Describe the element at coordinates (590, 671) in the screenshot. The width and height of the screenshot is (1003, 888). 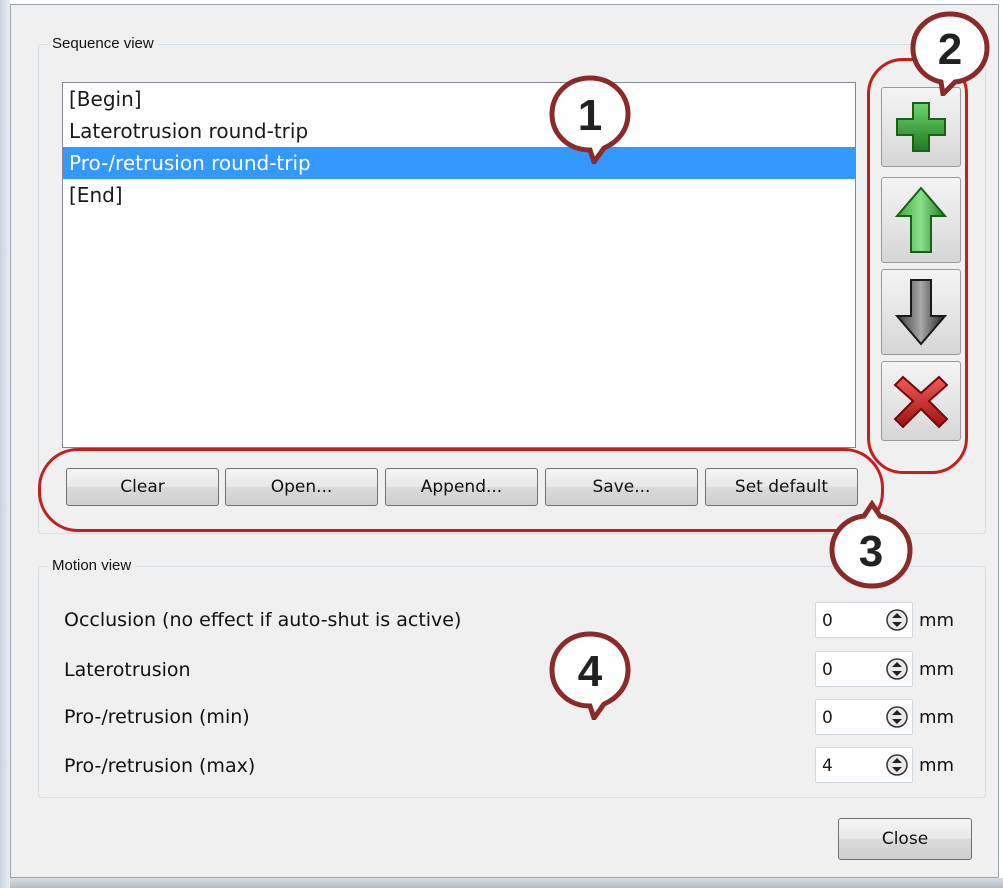
I see `callout-4-text: 4` at that location.